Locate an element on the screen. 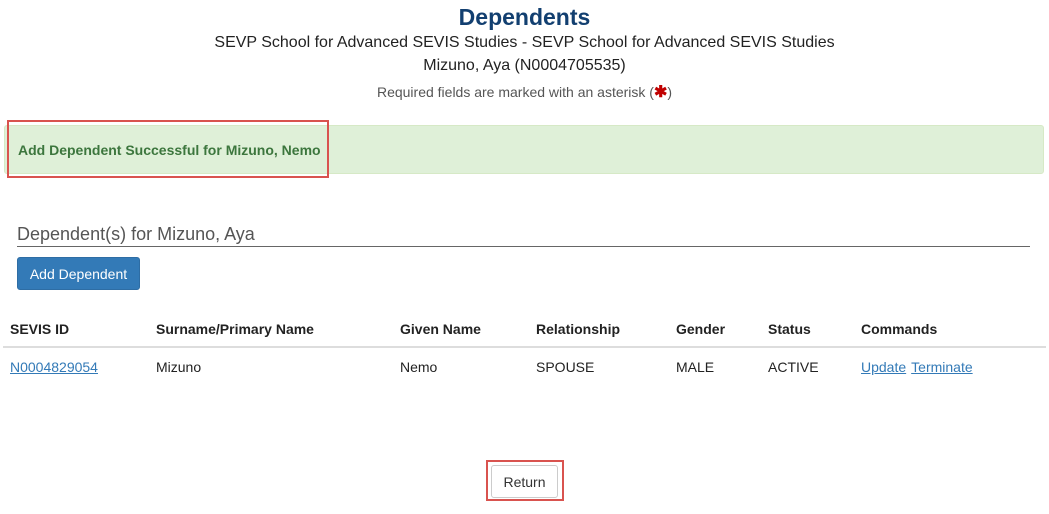 This screenshot has width=1049, height=514. page-title: Dependents is located at coordinates (524, 17).